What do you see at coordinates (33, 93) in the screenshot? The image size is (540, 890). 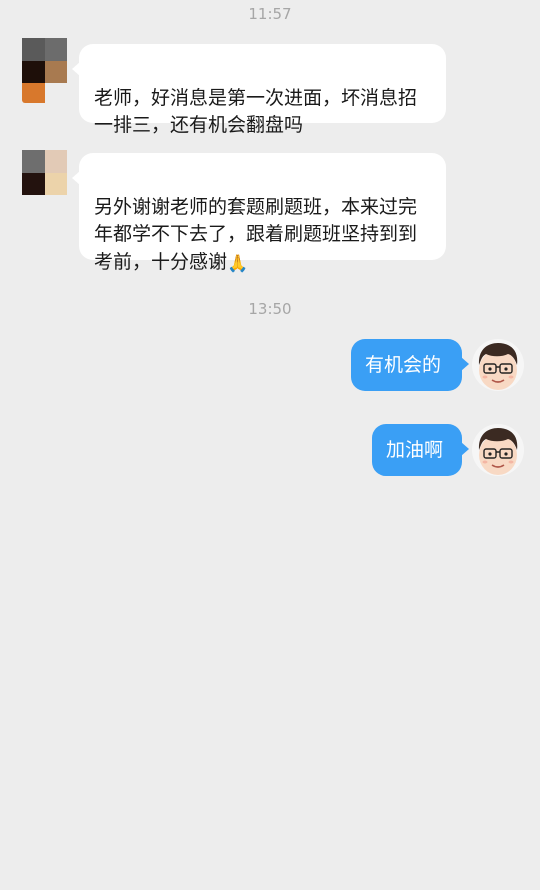 I see `contact-avatar-fragment` at bounding box center [33, 93].